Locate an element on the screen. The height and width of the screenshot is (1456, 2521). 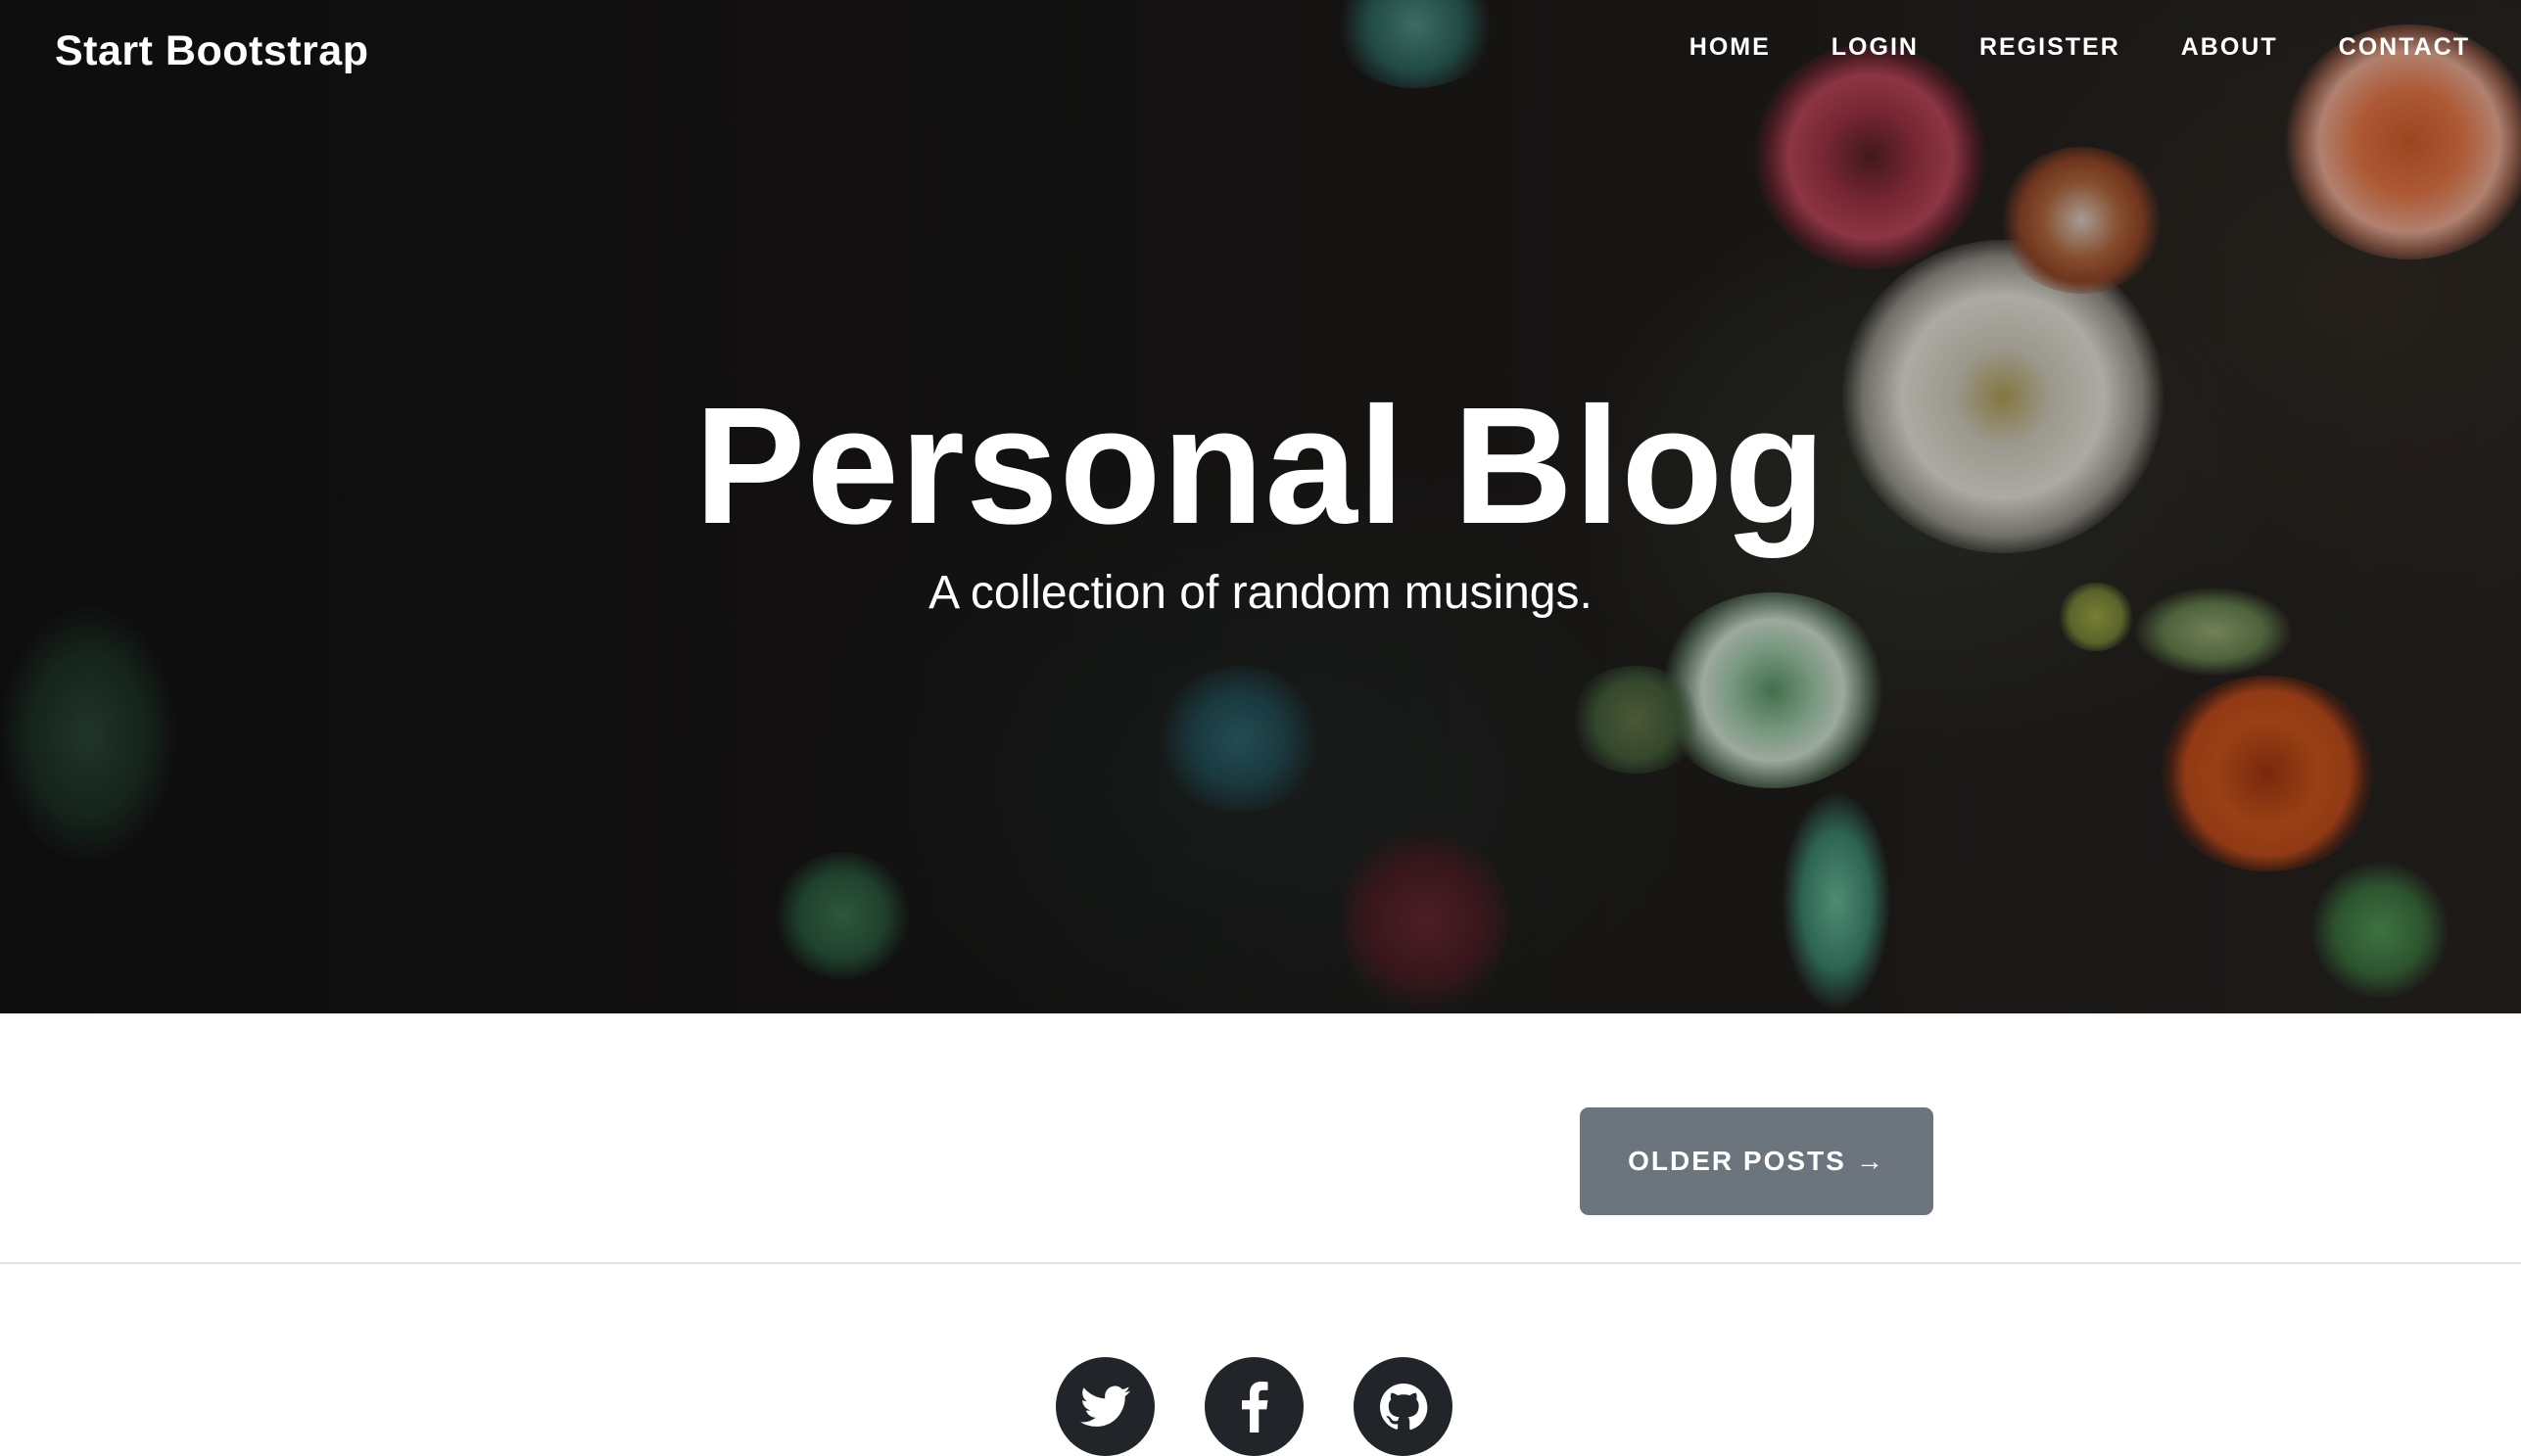
github-link is located at coordinates (1403, 1406).